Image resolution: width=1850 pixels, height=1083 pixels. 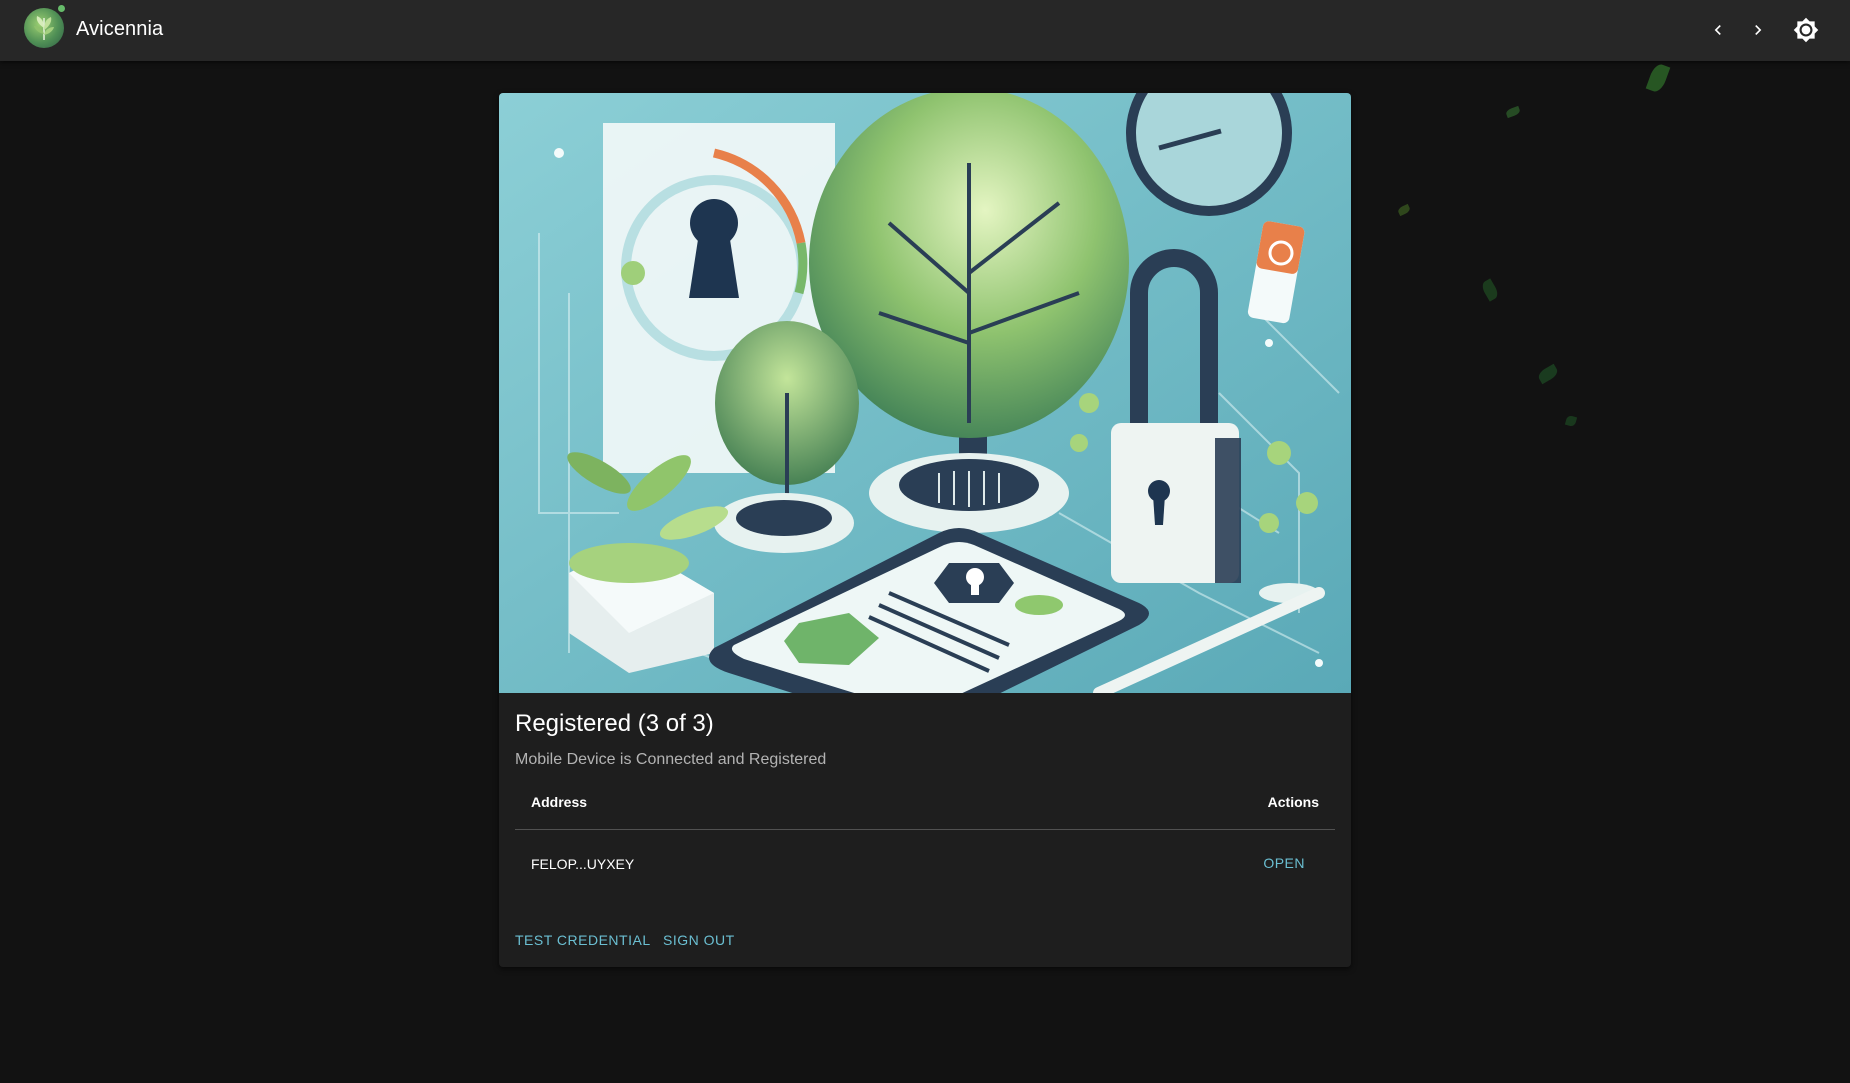 What do you see at coordinates (120, 29) in the screenshot?
I see `app-title: Avicennia` at bounding box center [120, 29].